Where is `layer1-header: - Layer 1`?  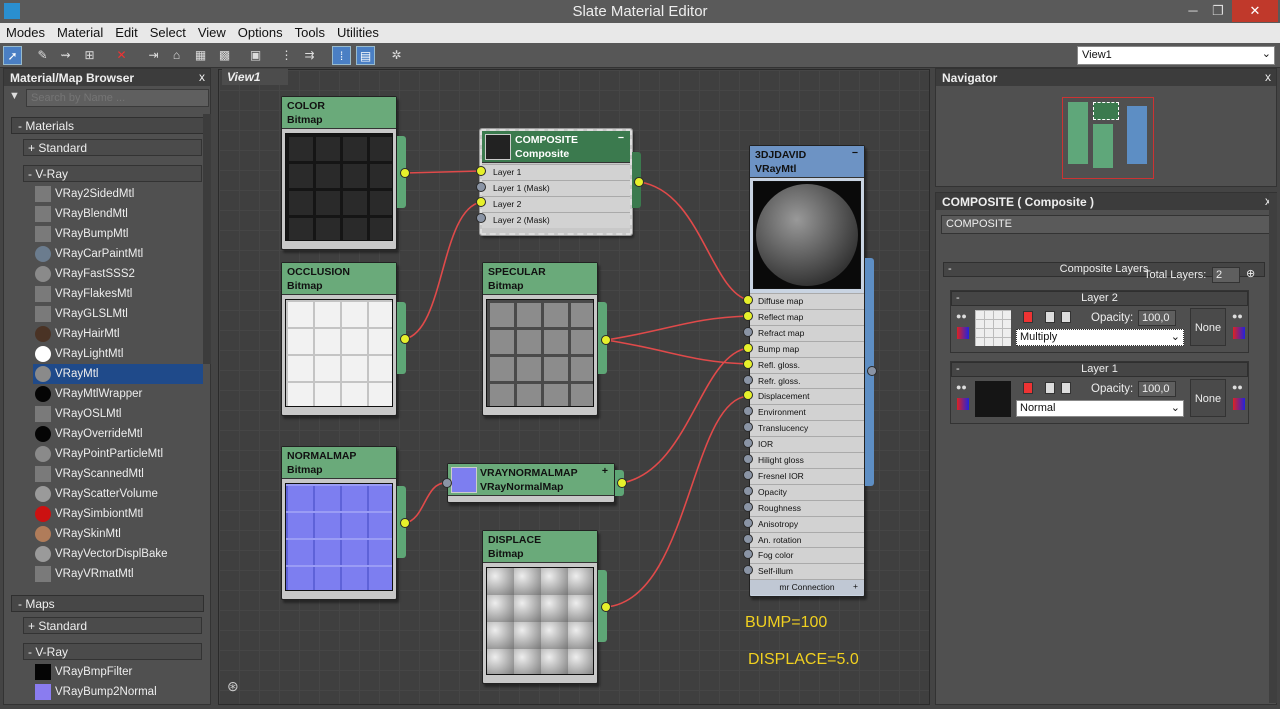 layer1-header: - Layer 1 is located at coordinates (1099, 369).